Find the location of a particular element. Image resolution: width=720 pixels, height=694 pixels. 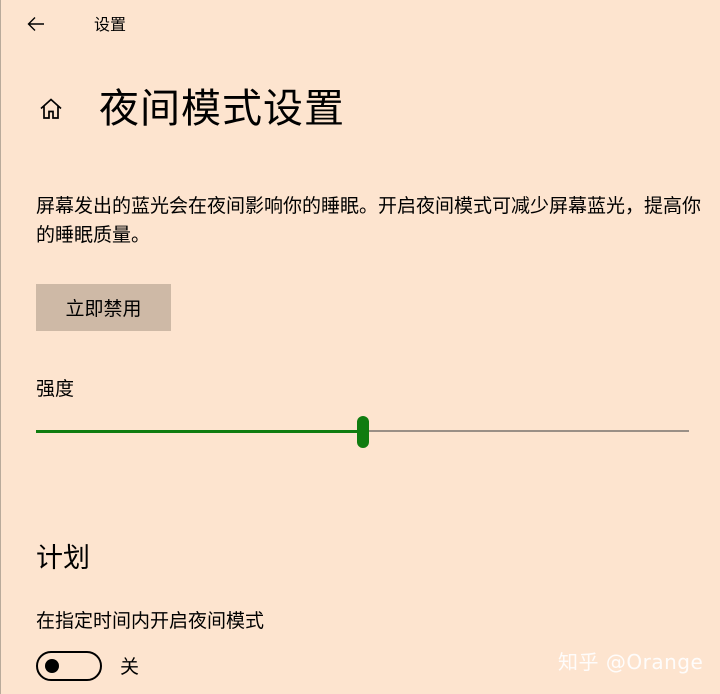

strength-slider is located at coordinates (362, 432).